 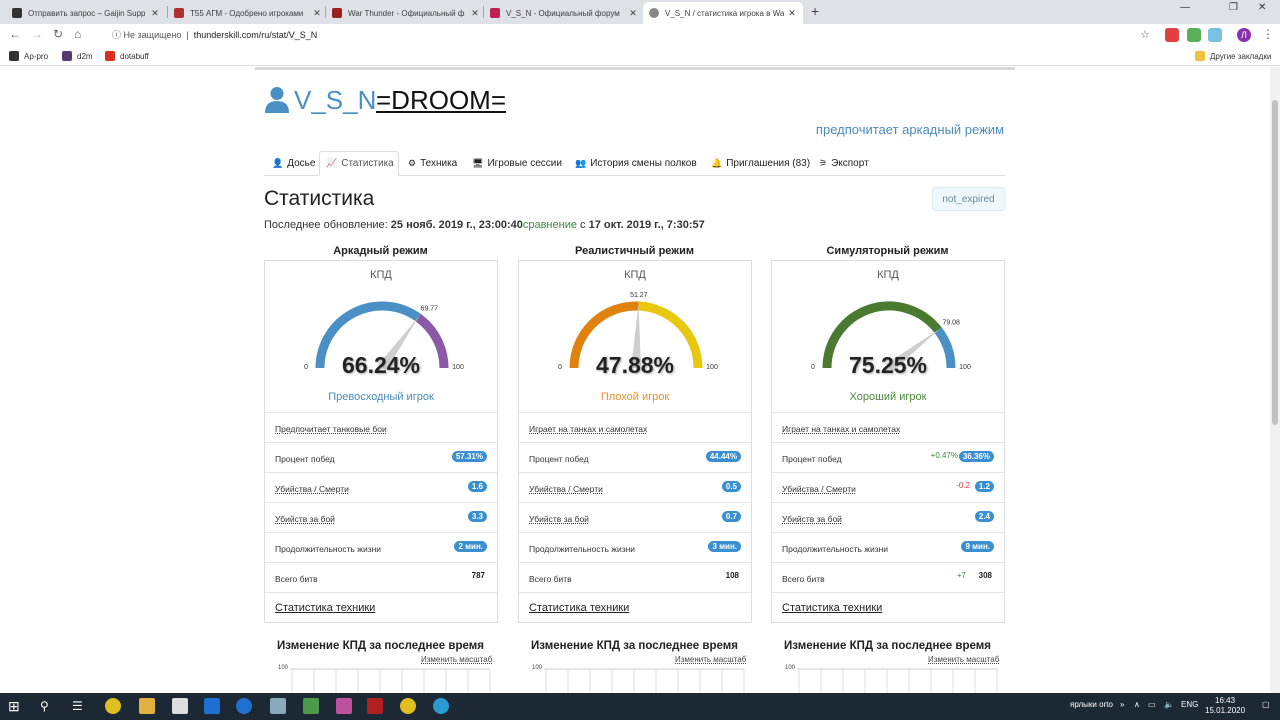 I want to click on back-icon: ←, so click(x=15, y=34).